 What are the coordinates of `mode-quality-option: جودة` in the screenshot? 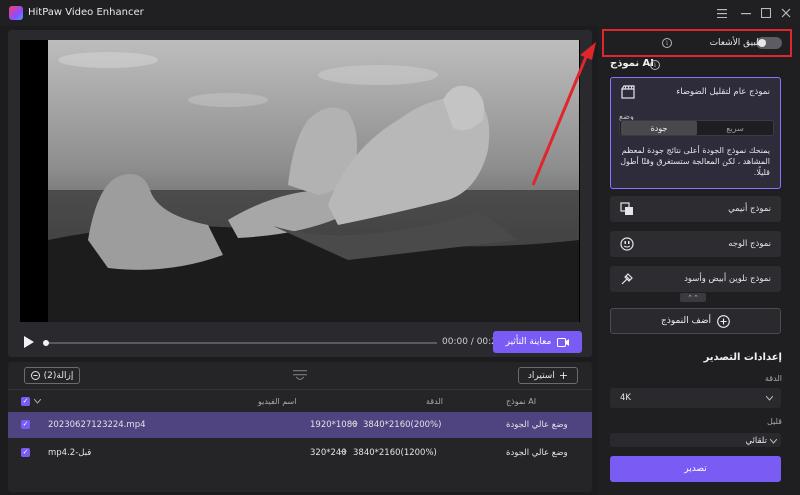 It's located at (659, 128).